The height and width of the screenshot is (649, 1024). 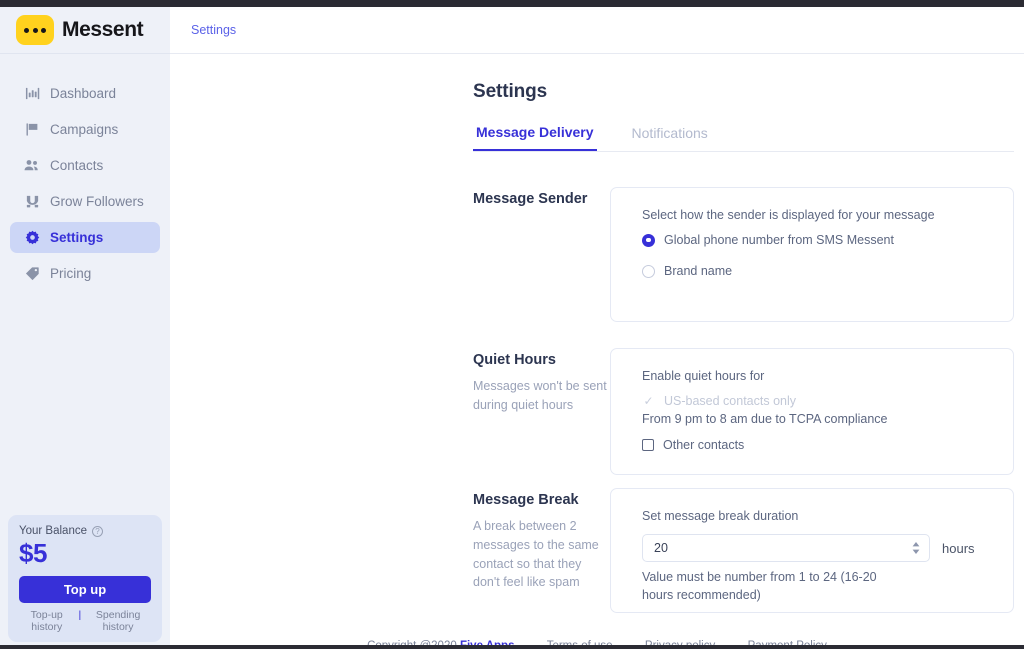 What do you see at coordinates (53, 531) in the screenshot?
I see `balance-title: Your Balance` at bounding box center [53, 531].